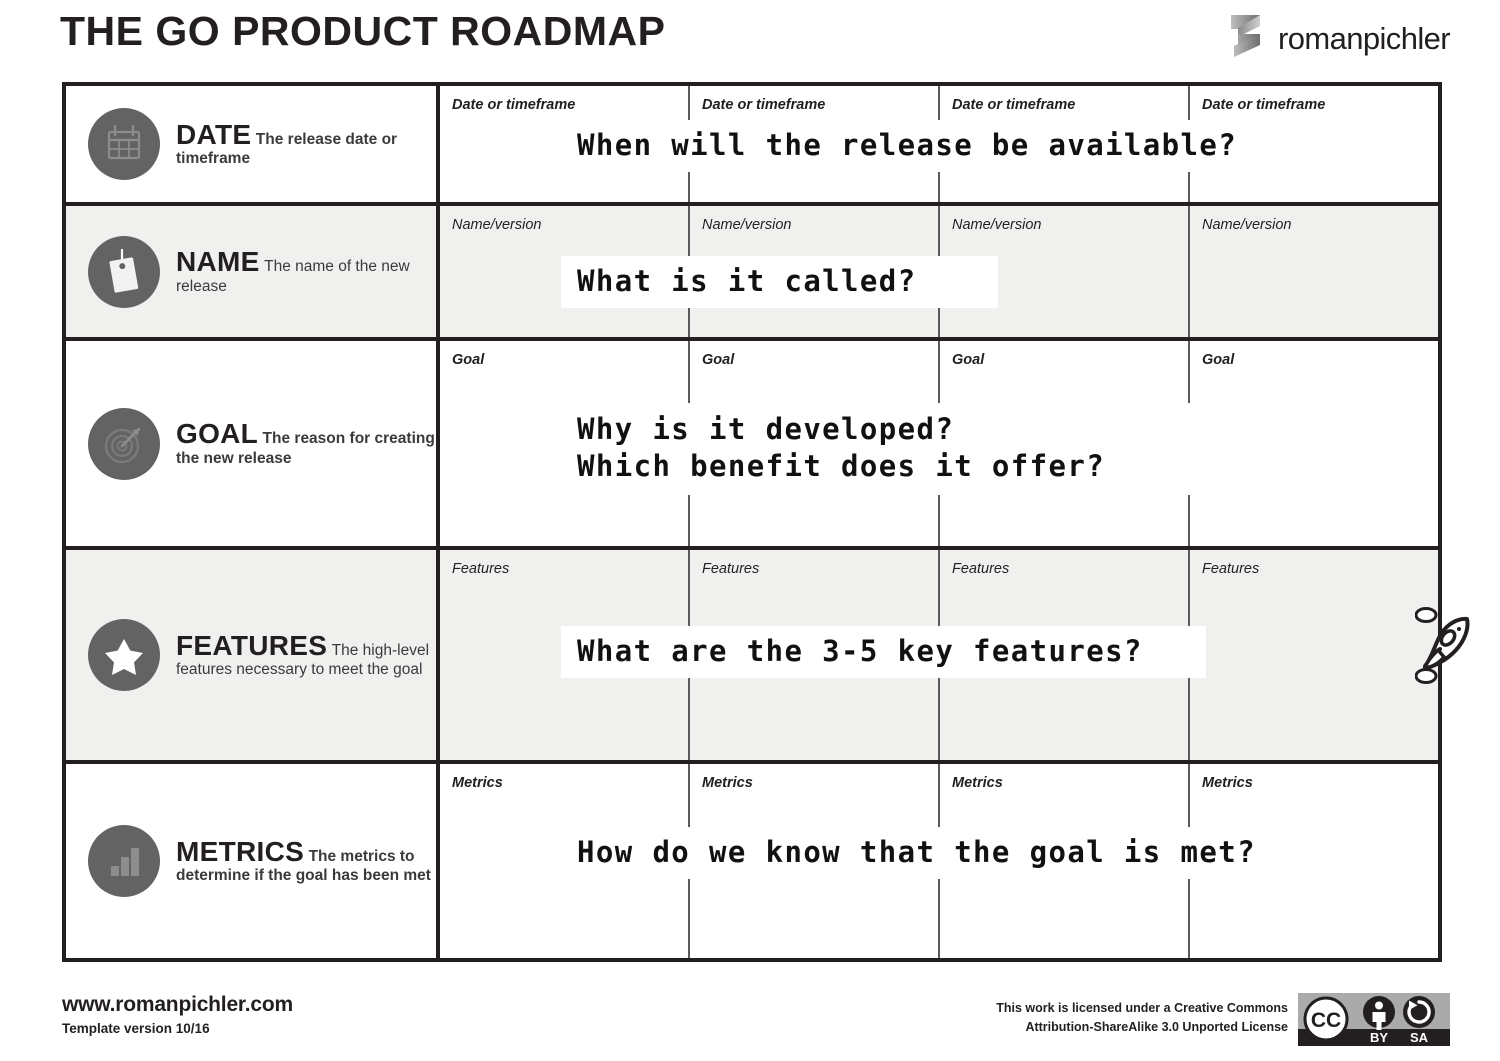 This screenshot has height=1061, width=1500. I want to click on creative-commons-badge: CC BY SA, so click(1374, 1019).